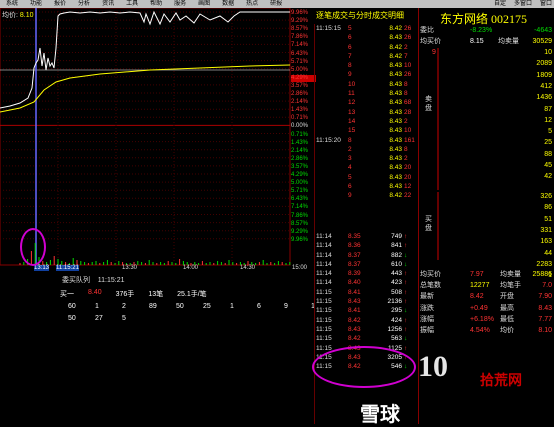  Describe the element at coordinates (501, 380) in the screenshot. I see `watermark-site: 拾荒网` at that location.